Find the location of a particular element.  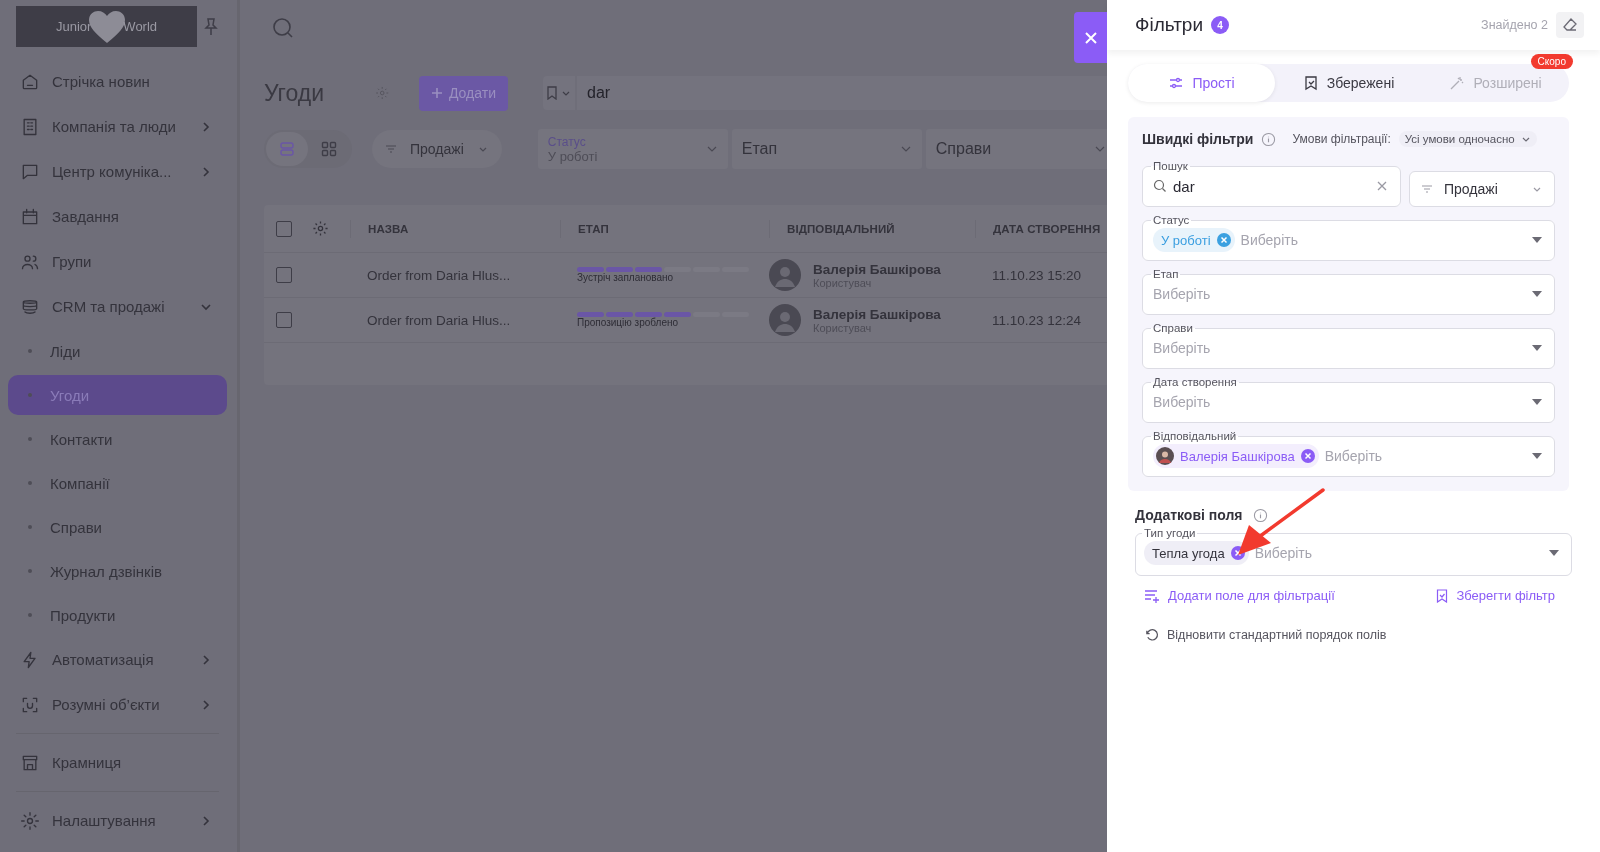

nav-subitem: Продукти is located at coordinates (117, 615).